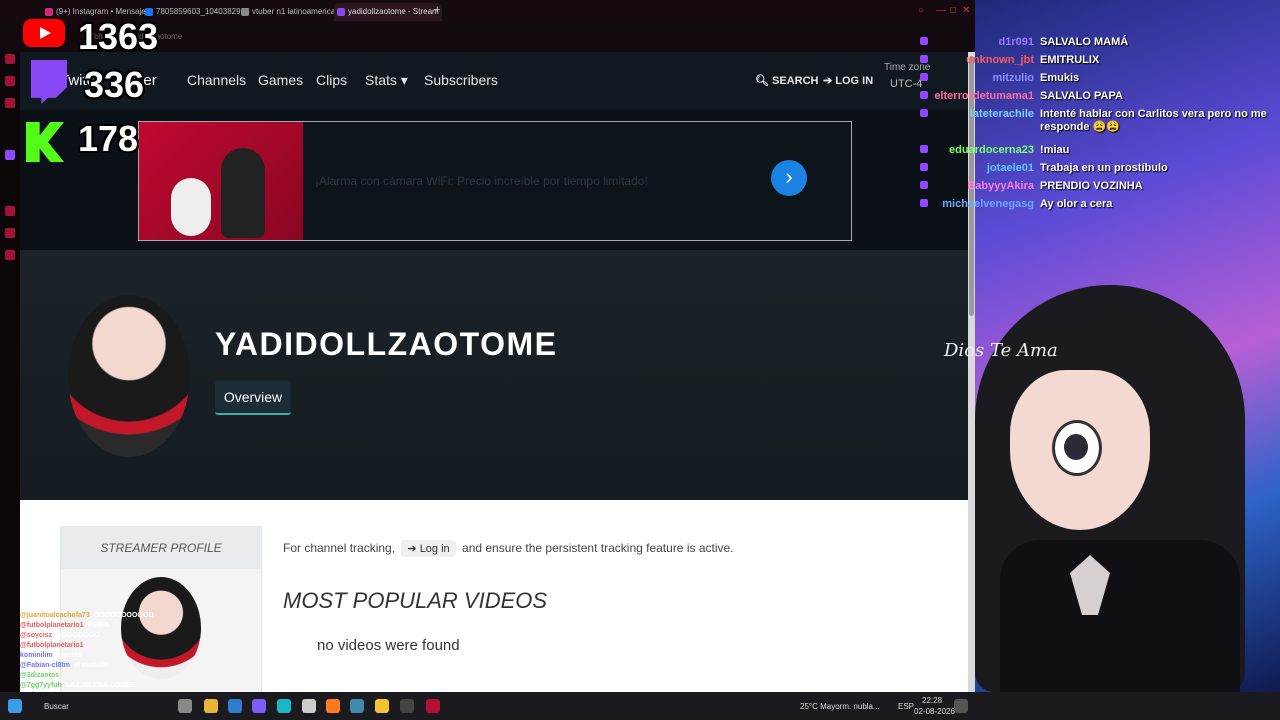 Image resolution: width=1280 pixels, height=720 pixels. Describe the element at coordinates (982, 96) in the screenshot. I see `chat-username: elterrordetumama1` at that location.